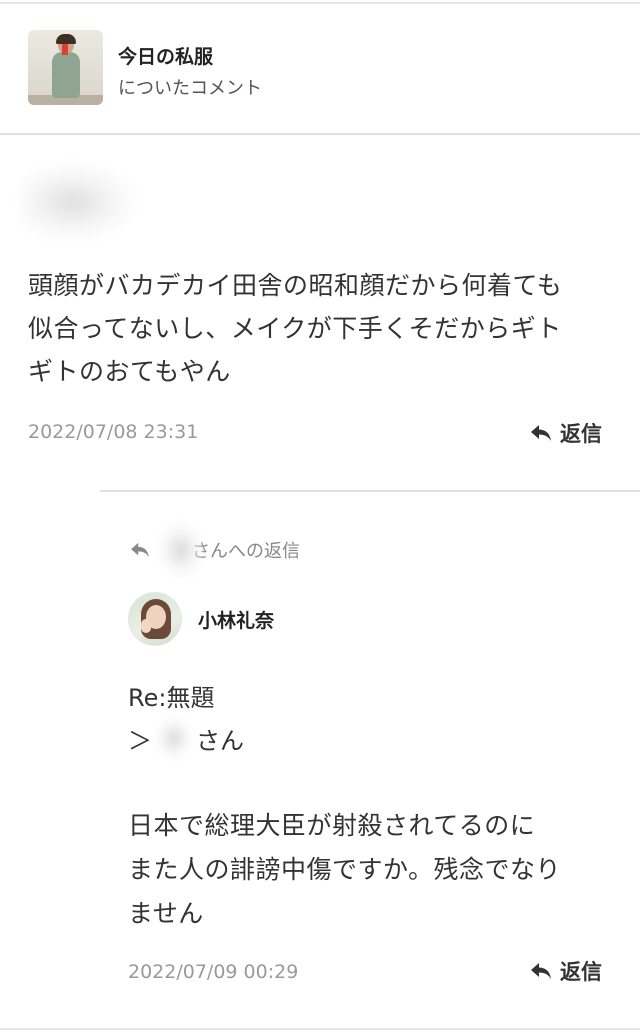  Describe the element at coordinates (113, 432) in the screenshot. I see `comment-date: 2022/07/08 23:31` at that location.